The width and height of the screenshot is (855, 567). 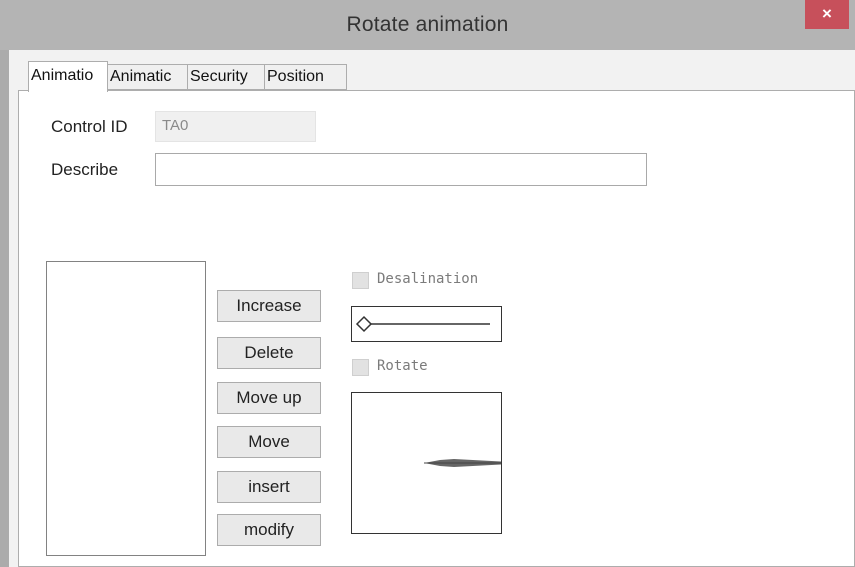 I want to click on desalination-label: Desalination, so click(x=428, y=279).